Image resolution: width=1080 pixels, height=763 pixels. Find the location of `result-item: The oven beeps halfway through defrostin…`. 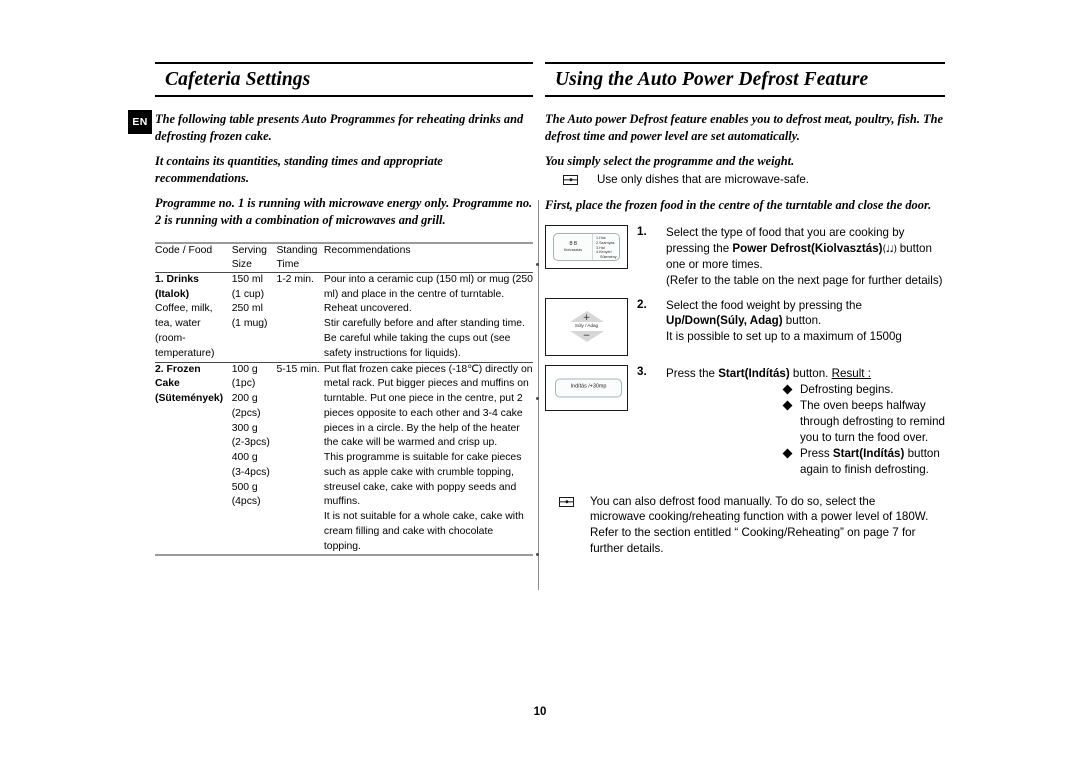

result-item: The oven beeps halfway through defrostin… is located at coordinates (863, 422).